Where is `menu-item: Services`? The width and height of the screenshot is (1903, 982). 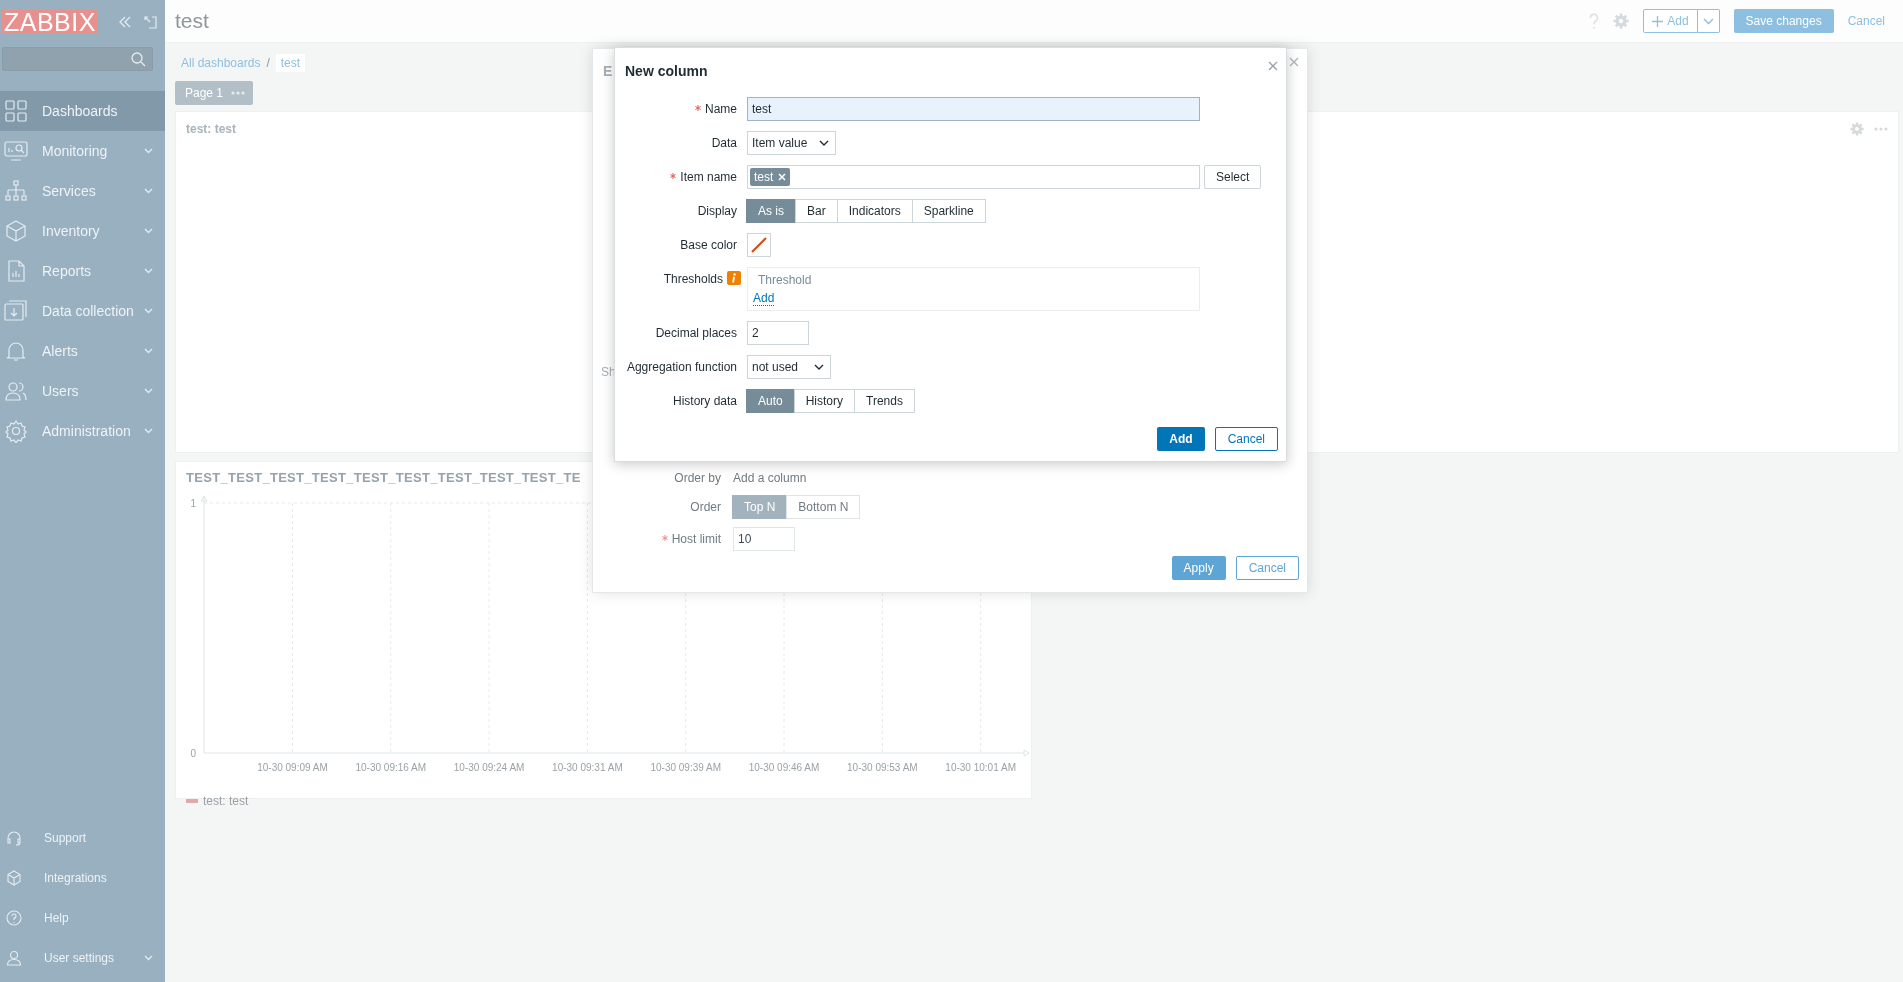
menu-item: Services is located at coordinates (82, 191).